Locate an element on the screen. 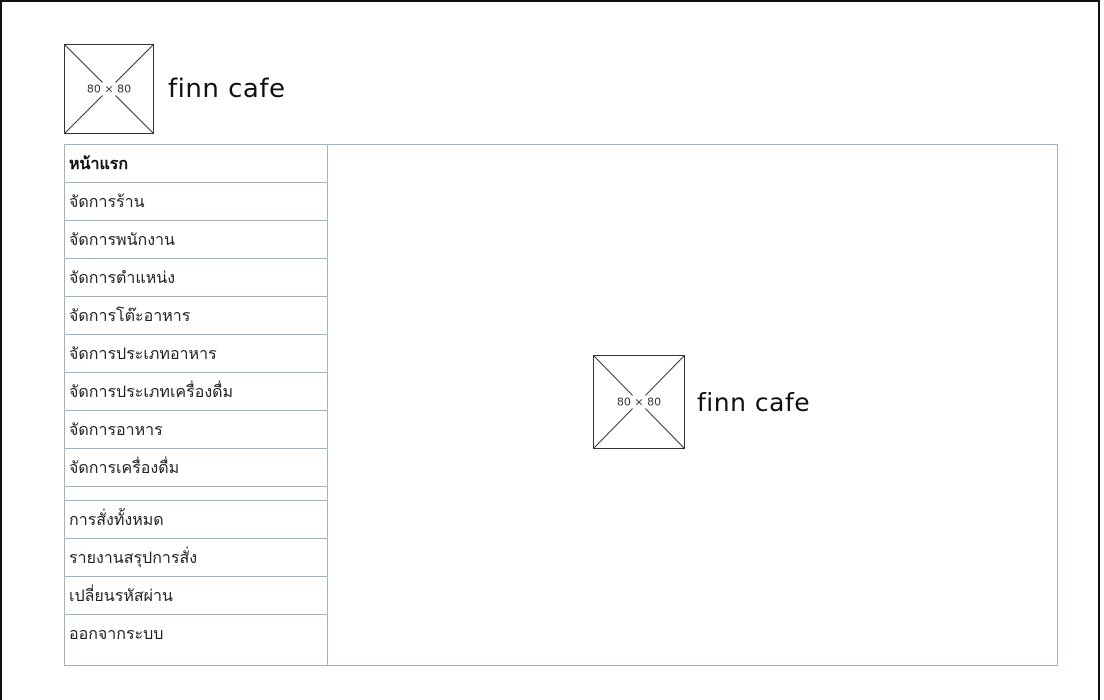 The image size is (1104, 700). logo-placeholder-size: 80 × 80 is located at coordinates (109, 89).